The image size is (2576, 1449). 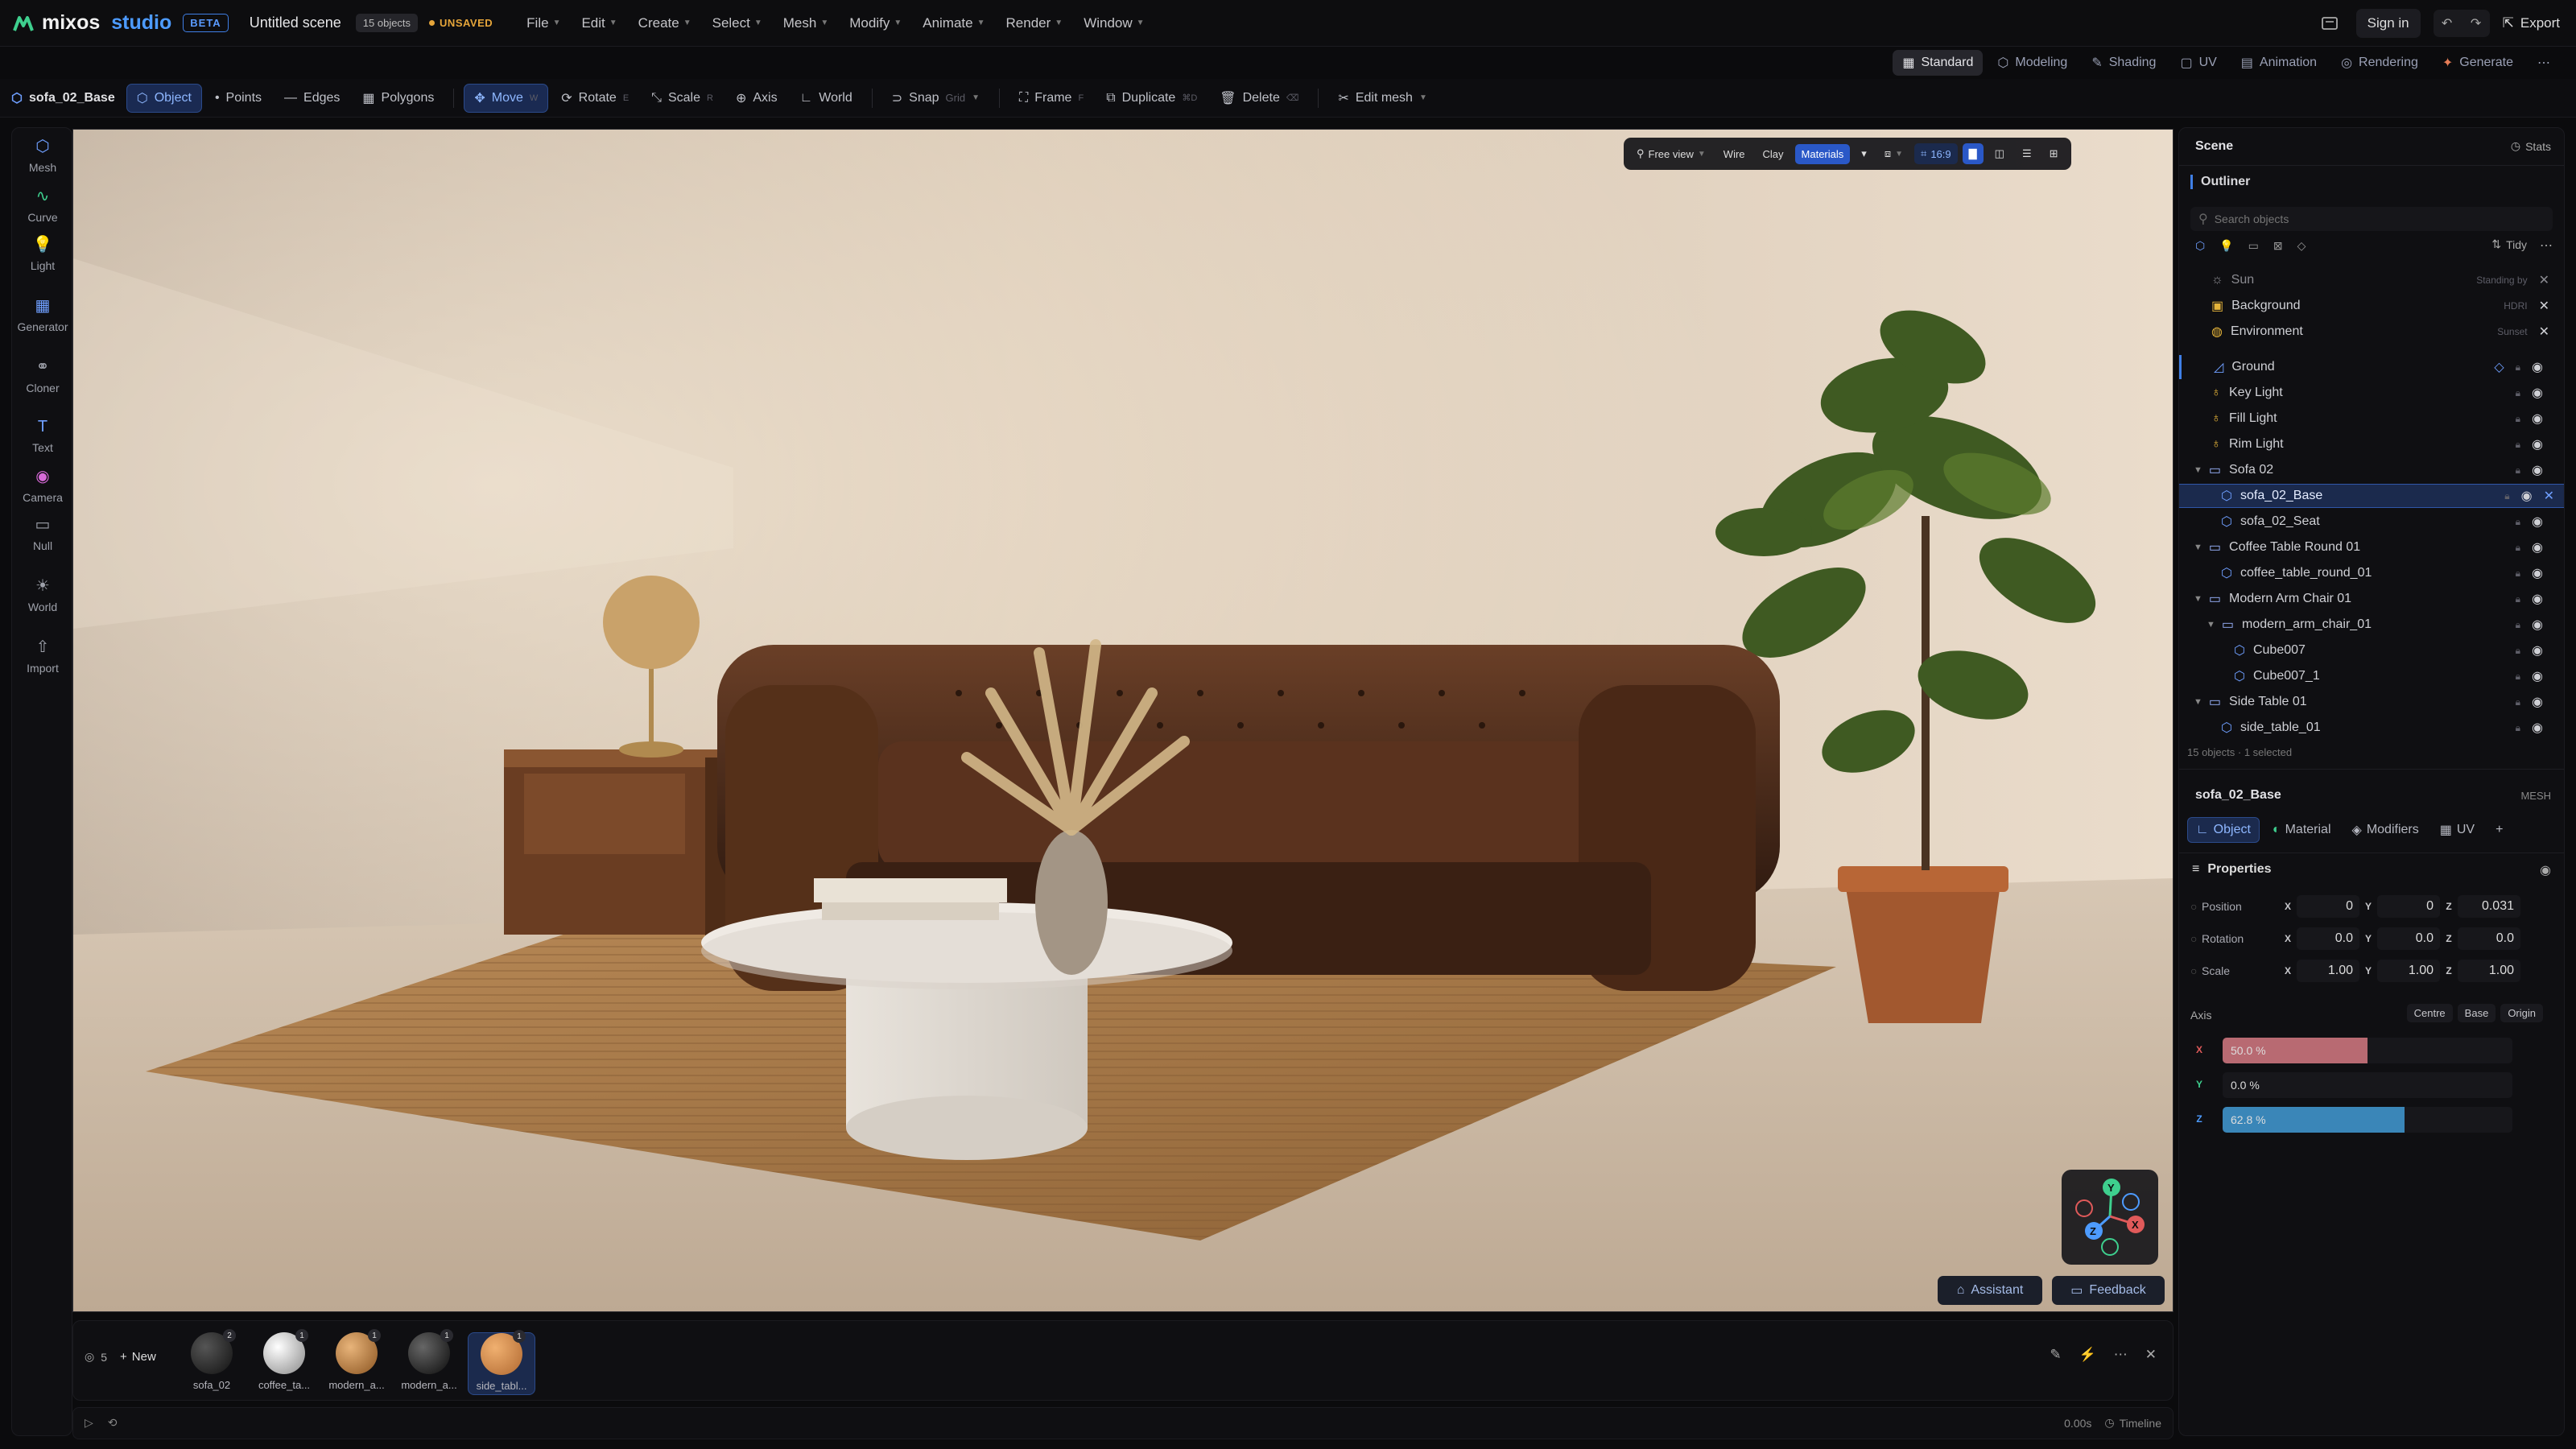 I want to click on mesh-filter-icon: ⬡, so click(x=2200, y=246).